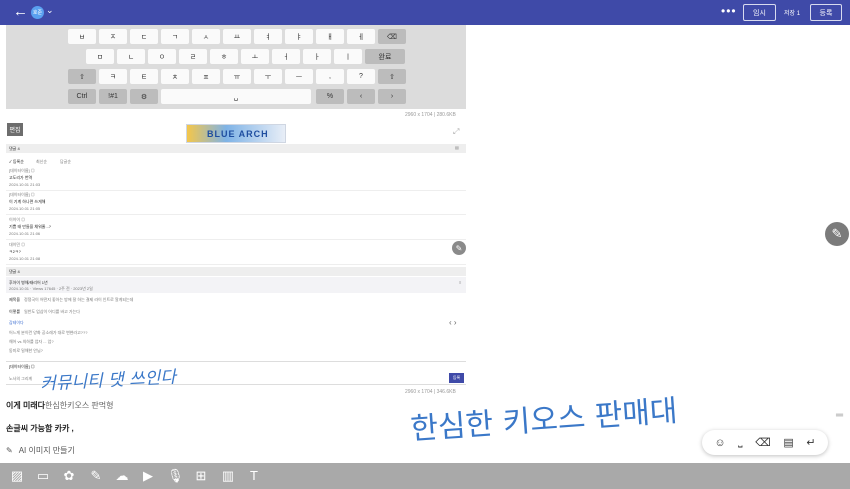  I want to click on keyboard-key: 완료, so click(385, 56).